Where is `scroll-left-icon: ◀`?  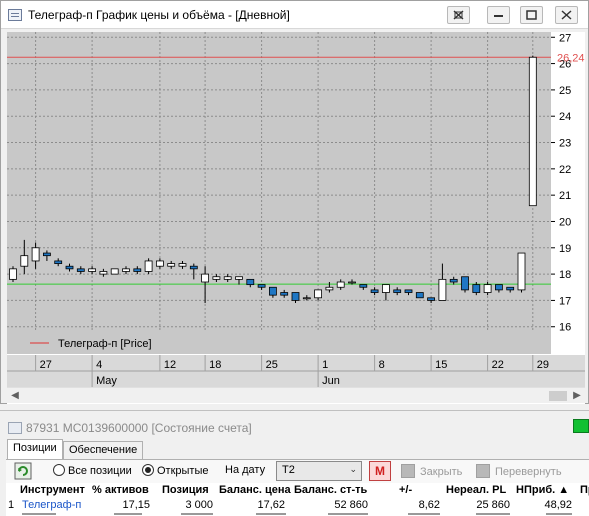
scroll-left-icon: ◀ is located at coordinates (15, 396).